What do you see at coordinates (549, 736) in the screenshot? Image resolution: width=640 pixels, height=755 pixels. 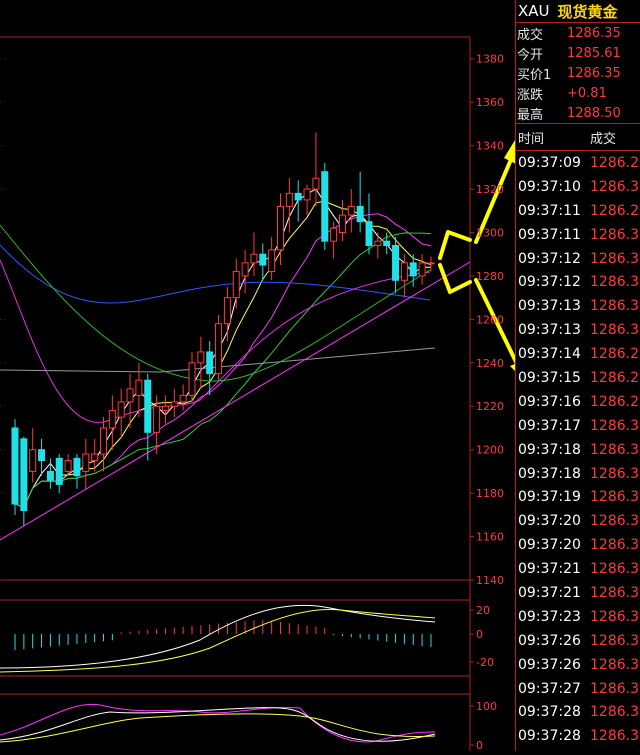 I see `tick-time: 09:37:28` at bounding box center [549, 736].